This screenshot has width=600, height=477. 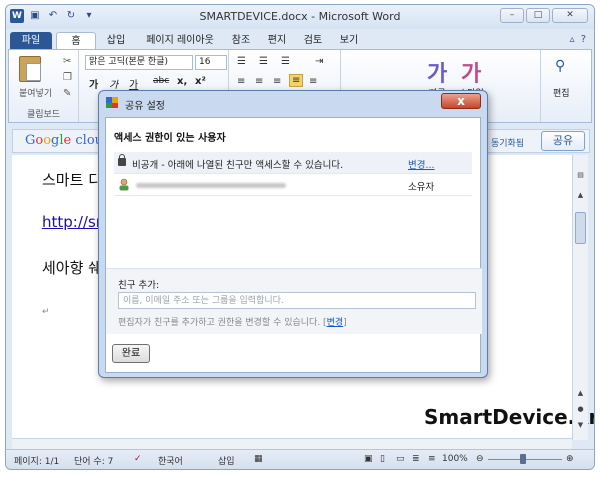 What do you see at coordinates (580, 425) in the screenshot?
I see `next-page-icon: ▼` at bounding box center [580, 425].